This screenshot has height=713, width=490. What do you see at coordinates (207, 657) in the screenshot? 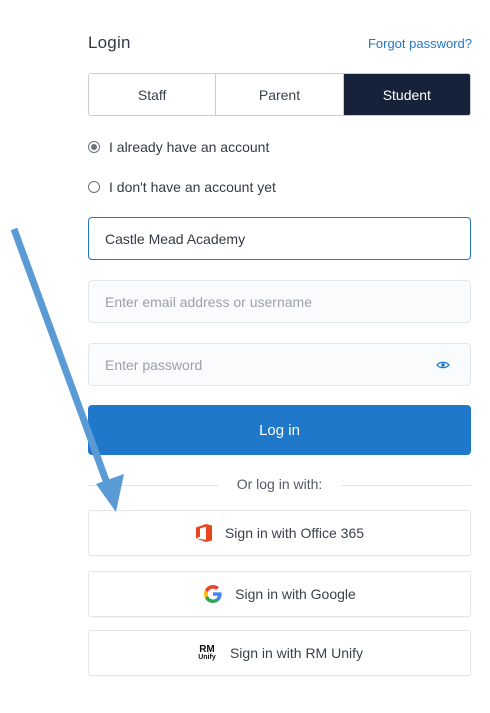
I see `rm-logo-bottom: Unify` at bounding box center [207, 657].